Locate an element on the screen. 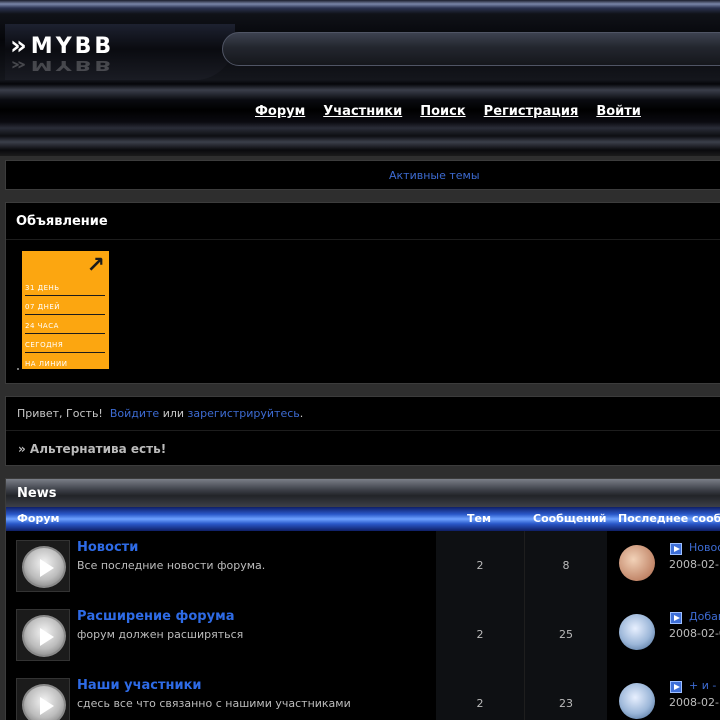 This screenshot has height=720, width=720. forum-description: Все последние новости форума. is located at coordinates (171, 565).